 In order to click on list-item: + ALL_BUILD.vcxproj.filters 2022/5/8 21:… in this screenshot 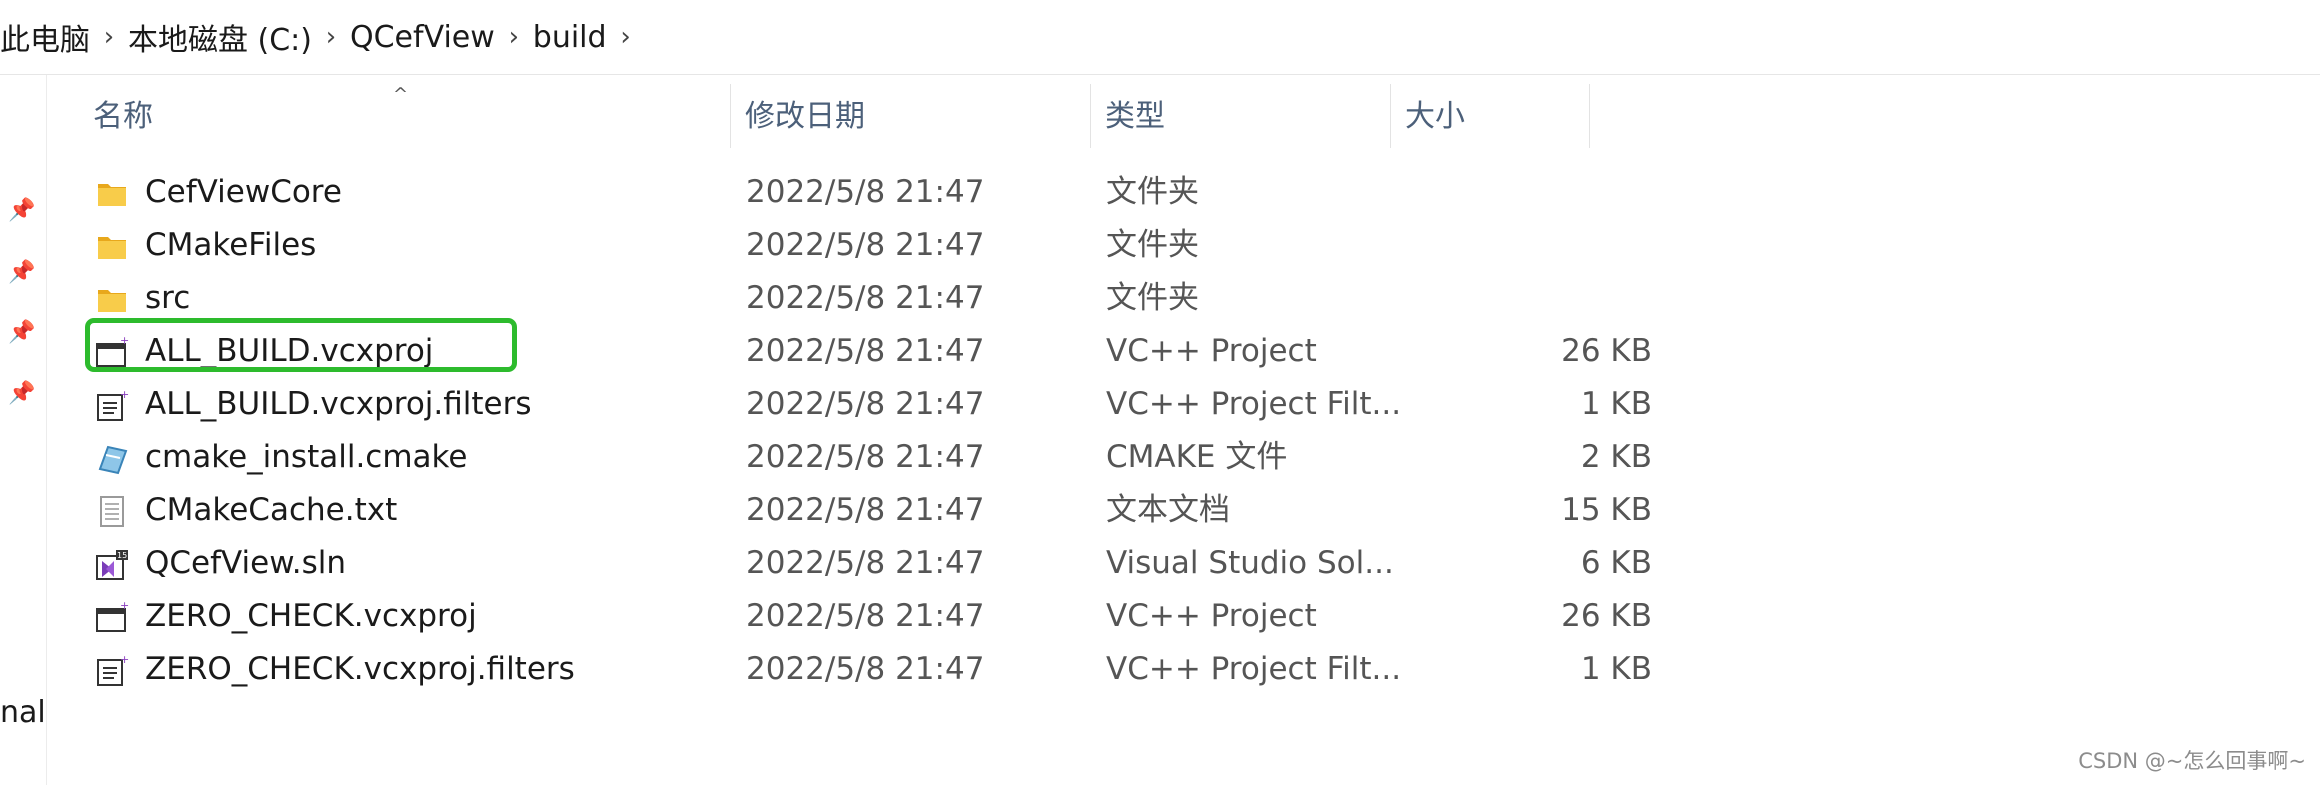, I will do `click(867, 404)`.